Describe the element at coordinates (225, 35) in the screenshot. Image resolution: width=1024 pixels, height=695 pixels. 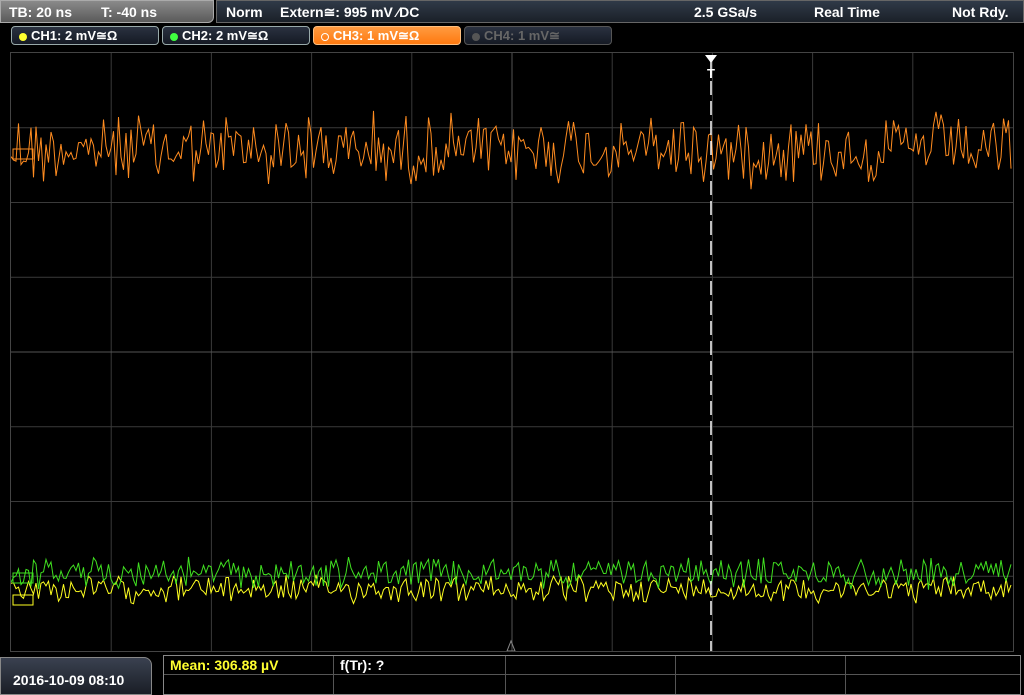
I see `channel-2-label: CH2: 2 mV≅Ω` at that location.